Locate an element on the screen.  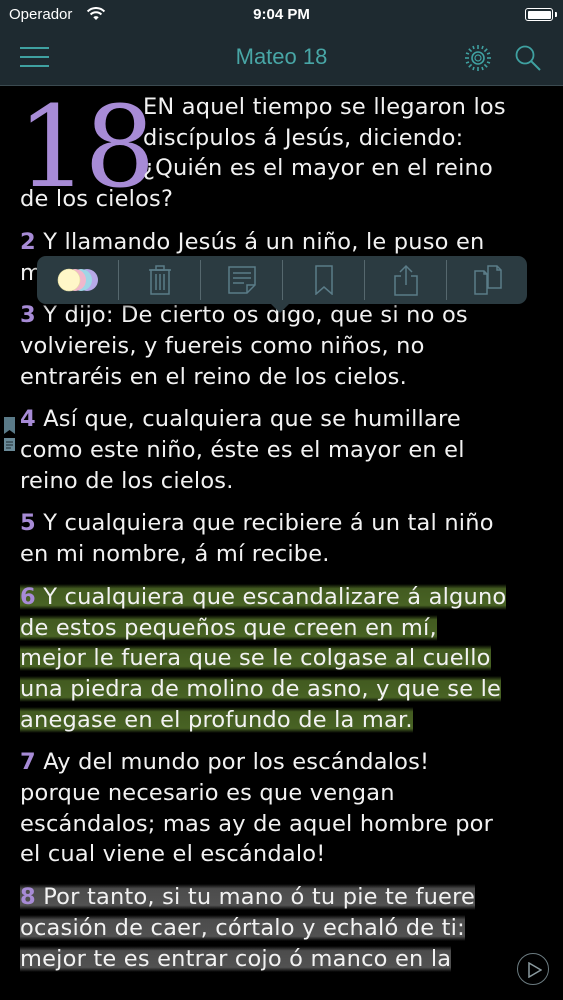
bookmark-note-marker-icon is located at coordinates (9, 436).